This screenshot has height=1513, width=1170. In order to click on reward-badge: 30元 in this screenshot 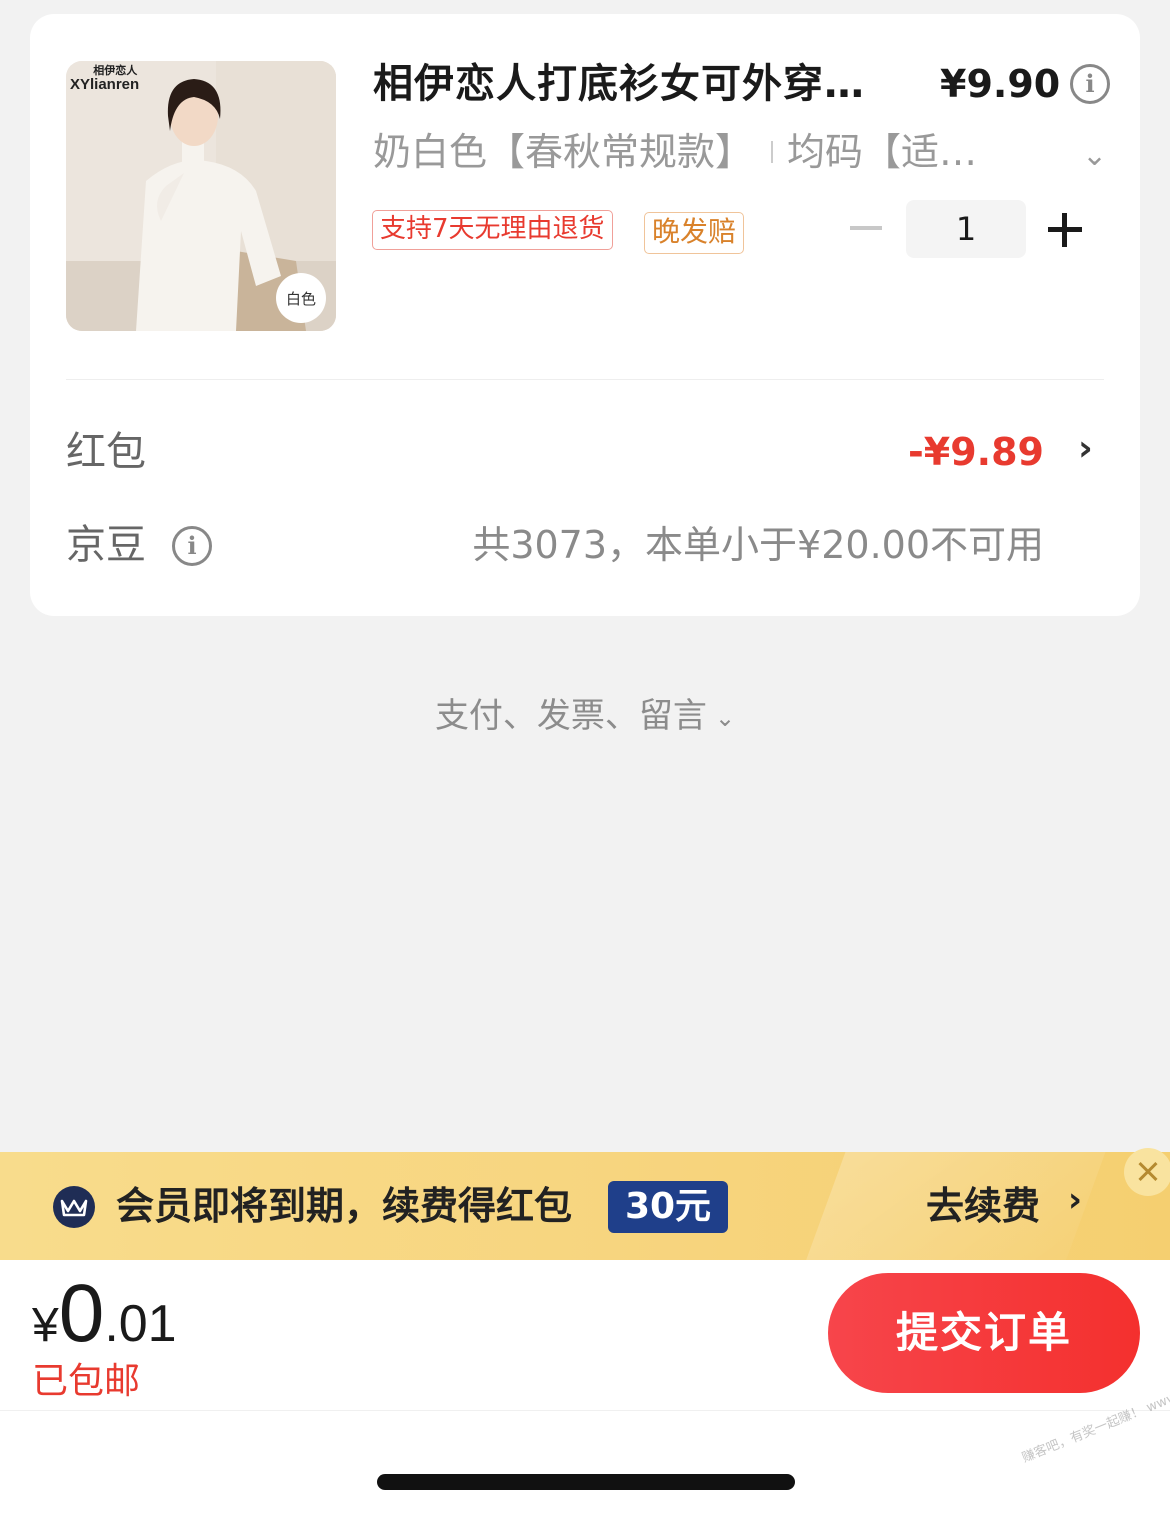, I will do `click(668, 1207)`.